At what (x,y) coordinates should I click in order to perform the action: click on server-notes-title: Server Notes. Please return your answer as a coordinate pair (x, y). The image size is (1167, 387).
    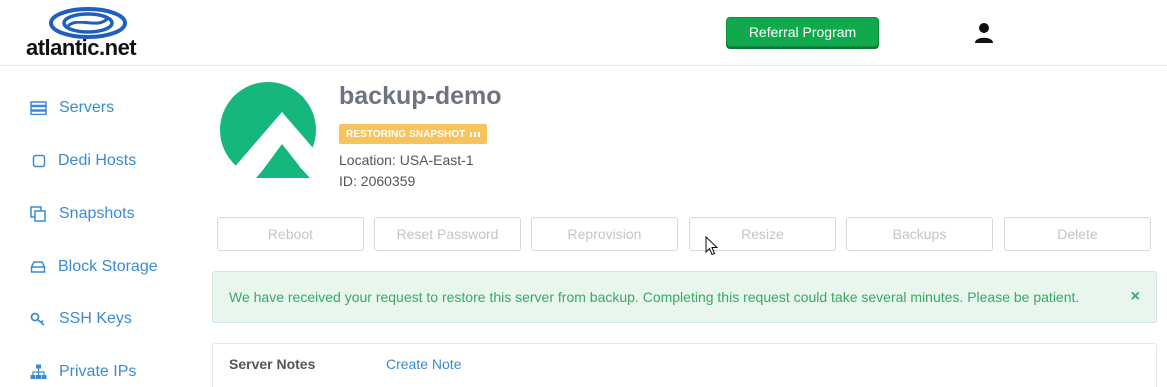
    Looking at the image, I should click on (272, 364).